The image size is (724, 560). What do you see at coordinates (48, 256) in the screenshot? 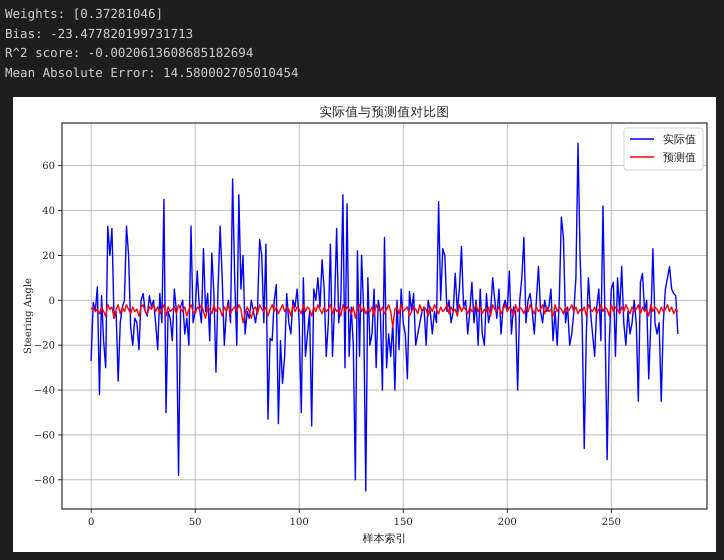
I see `y-tick-label: 20` at bounding box center [48, 256].